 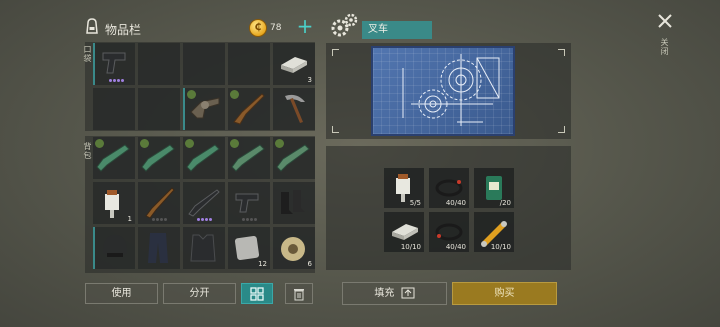 I want to click on assault-rifle-icon, so click(x=204, y=203).